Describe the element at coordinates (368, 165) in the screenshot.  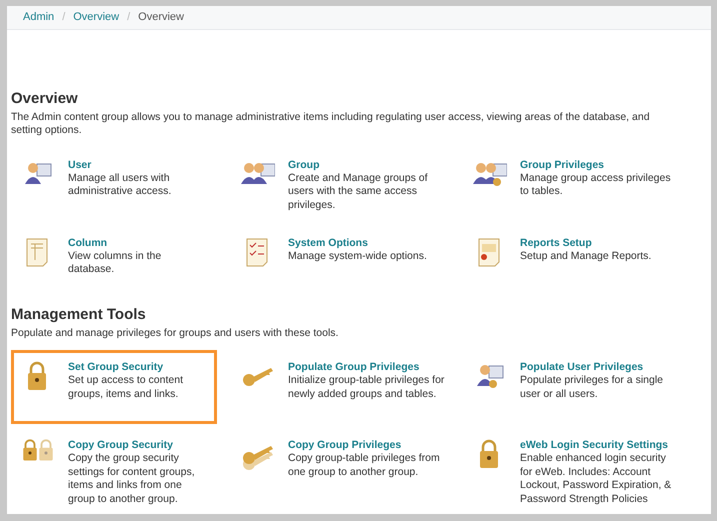
I see `tool-link: Group` at that location.